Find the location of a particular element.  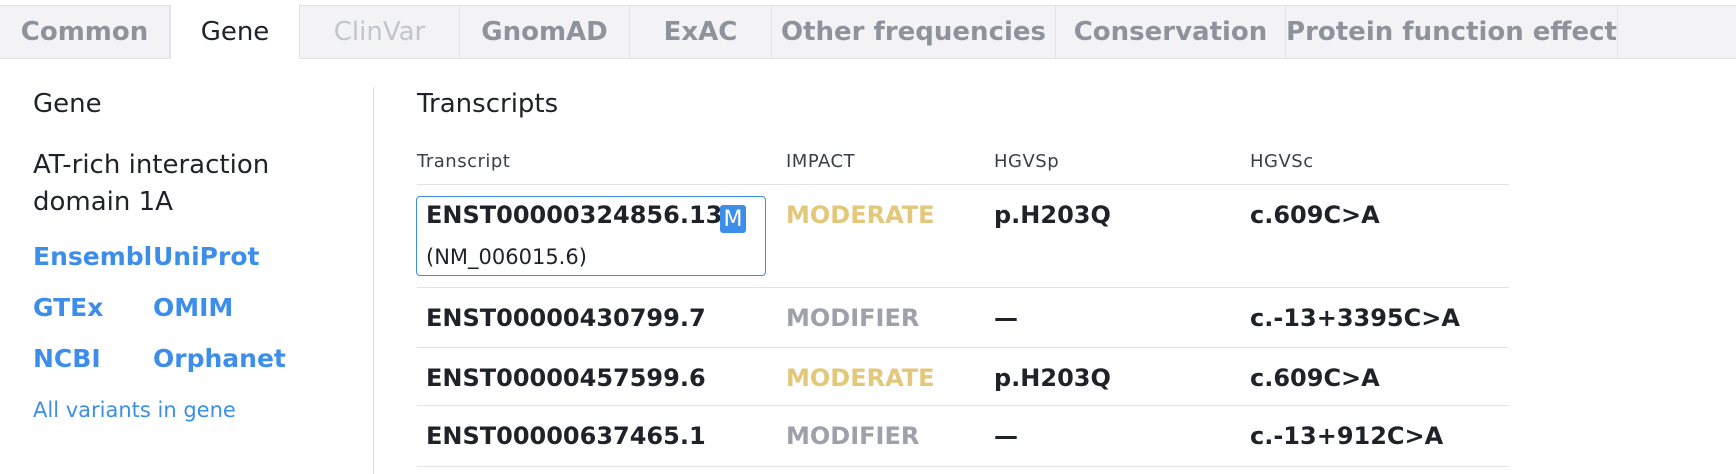

tab-gene: Gene is located at coordinates (235, 32).